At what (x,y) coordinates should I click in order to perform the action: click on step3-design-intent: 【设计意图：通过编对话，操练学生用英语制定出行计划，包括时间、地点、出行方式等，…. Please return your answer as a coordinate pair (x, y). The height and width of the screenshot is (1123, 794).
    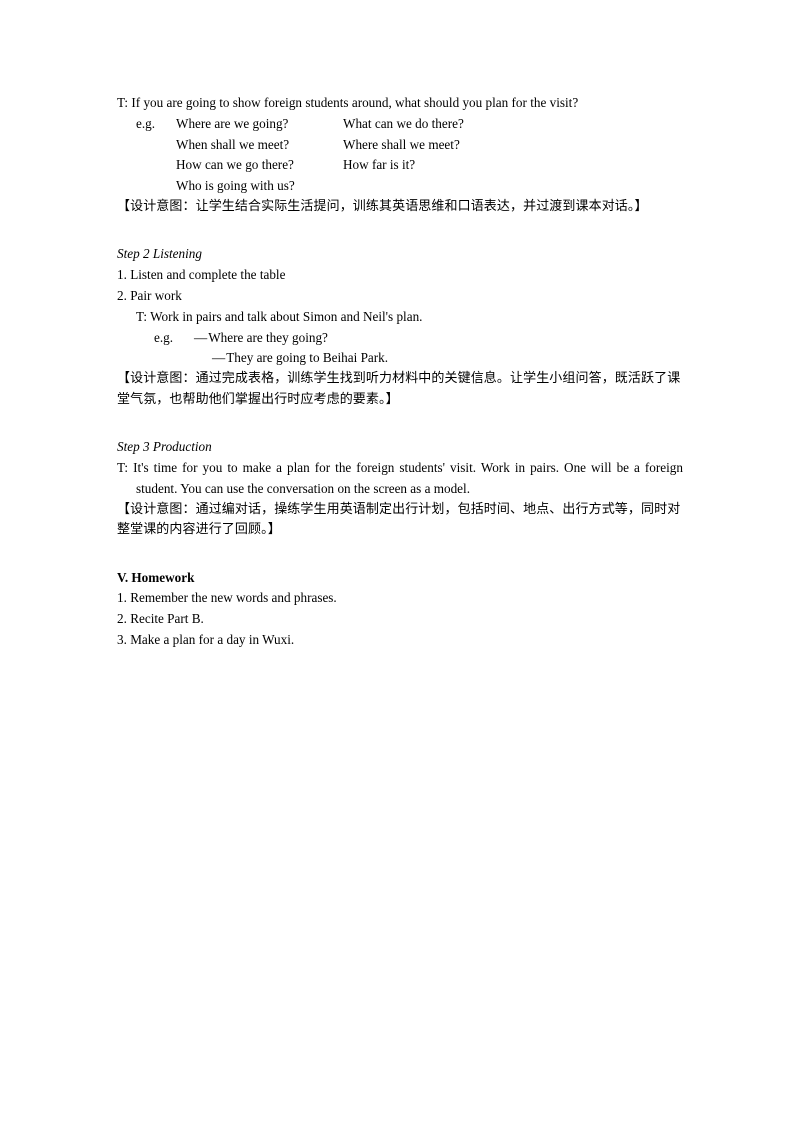
    Looking at the image, I should click on (399, 519).